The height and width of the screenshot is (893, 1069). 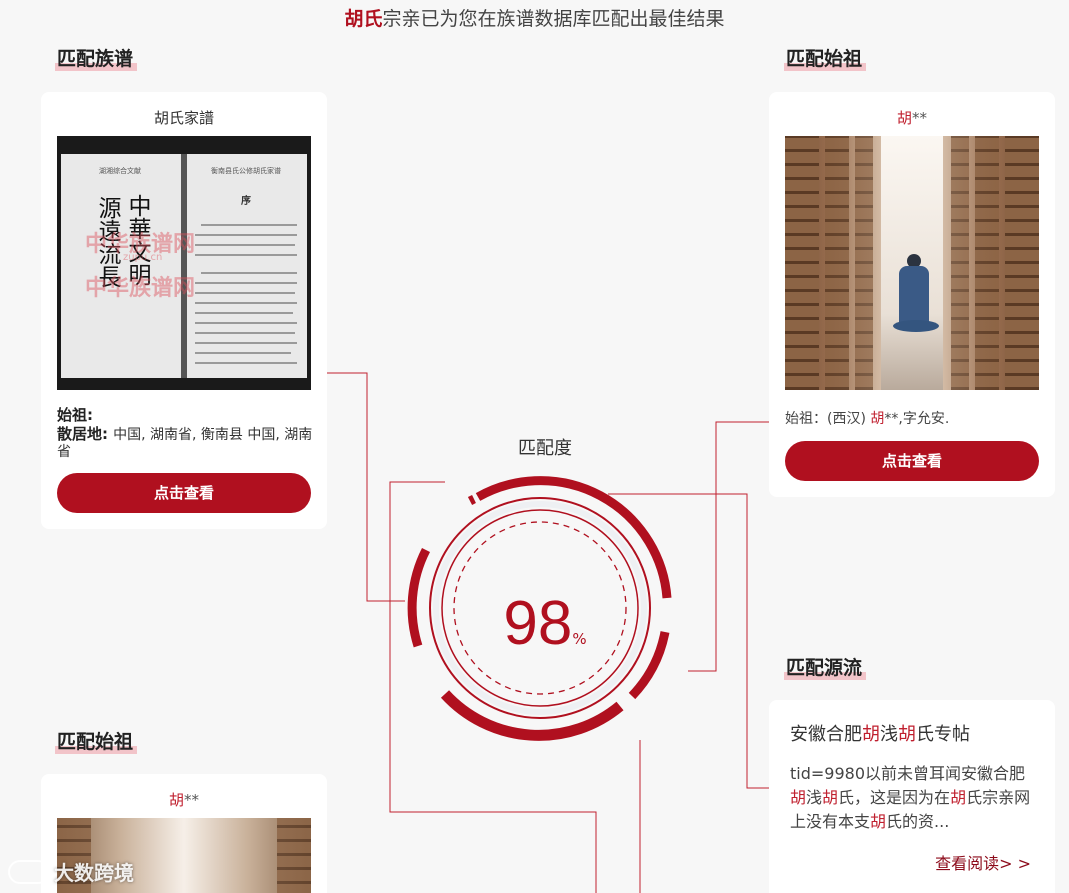 What do you see at coordinates (96, 57) in the screenshot?
I see `section-title-genealogy: 匹配族谱` at bounding box center [96, 57].